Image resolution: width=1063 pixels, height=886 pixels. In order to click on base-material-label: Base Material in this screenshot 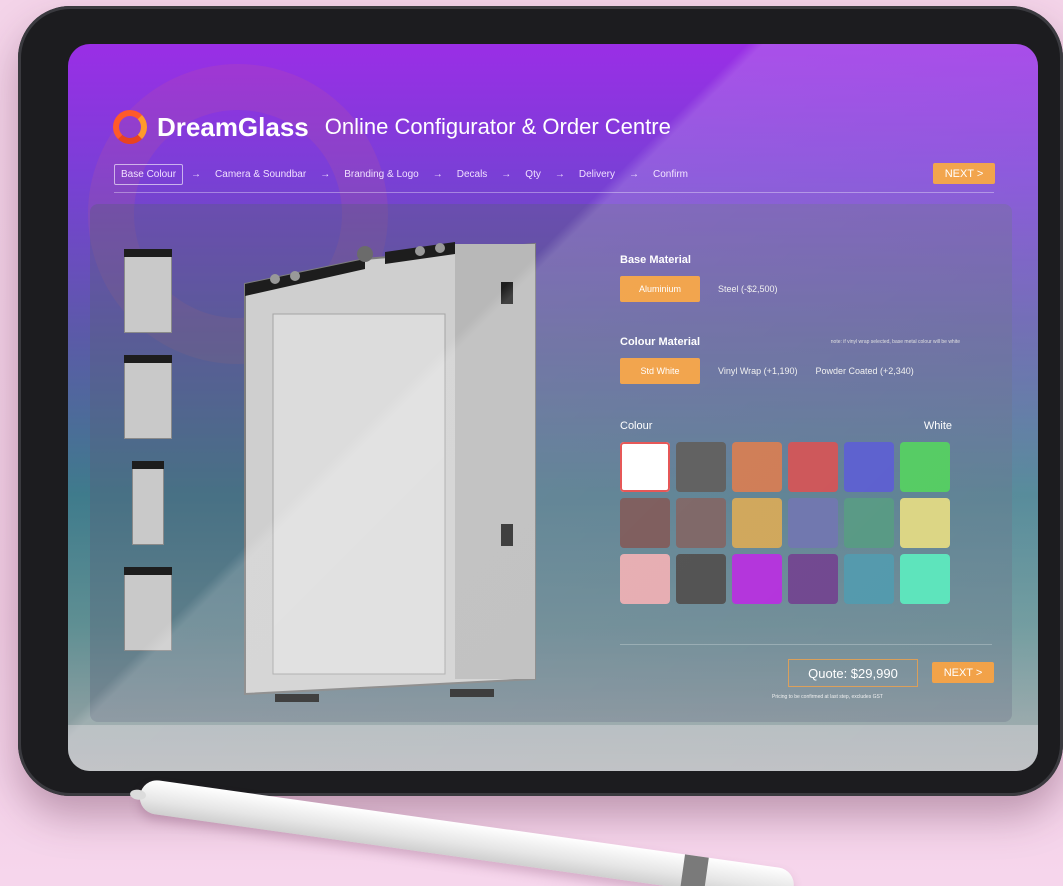, I will do `click(655, 260)`.